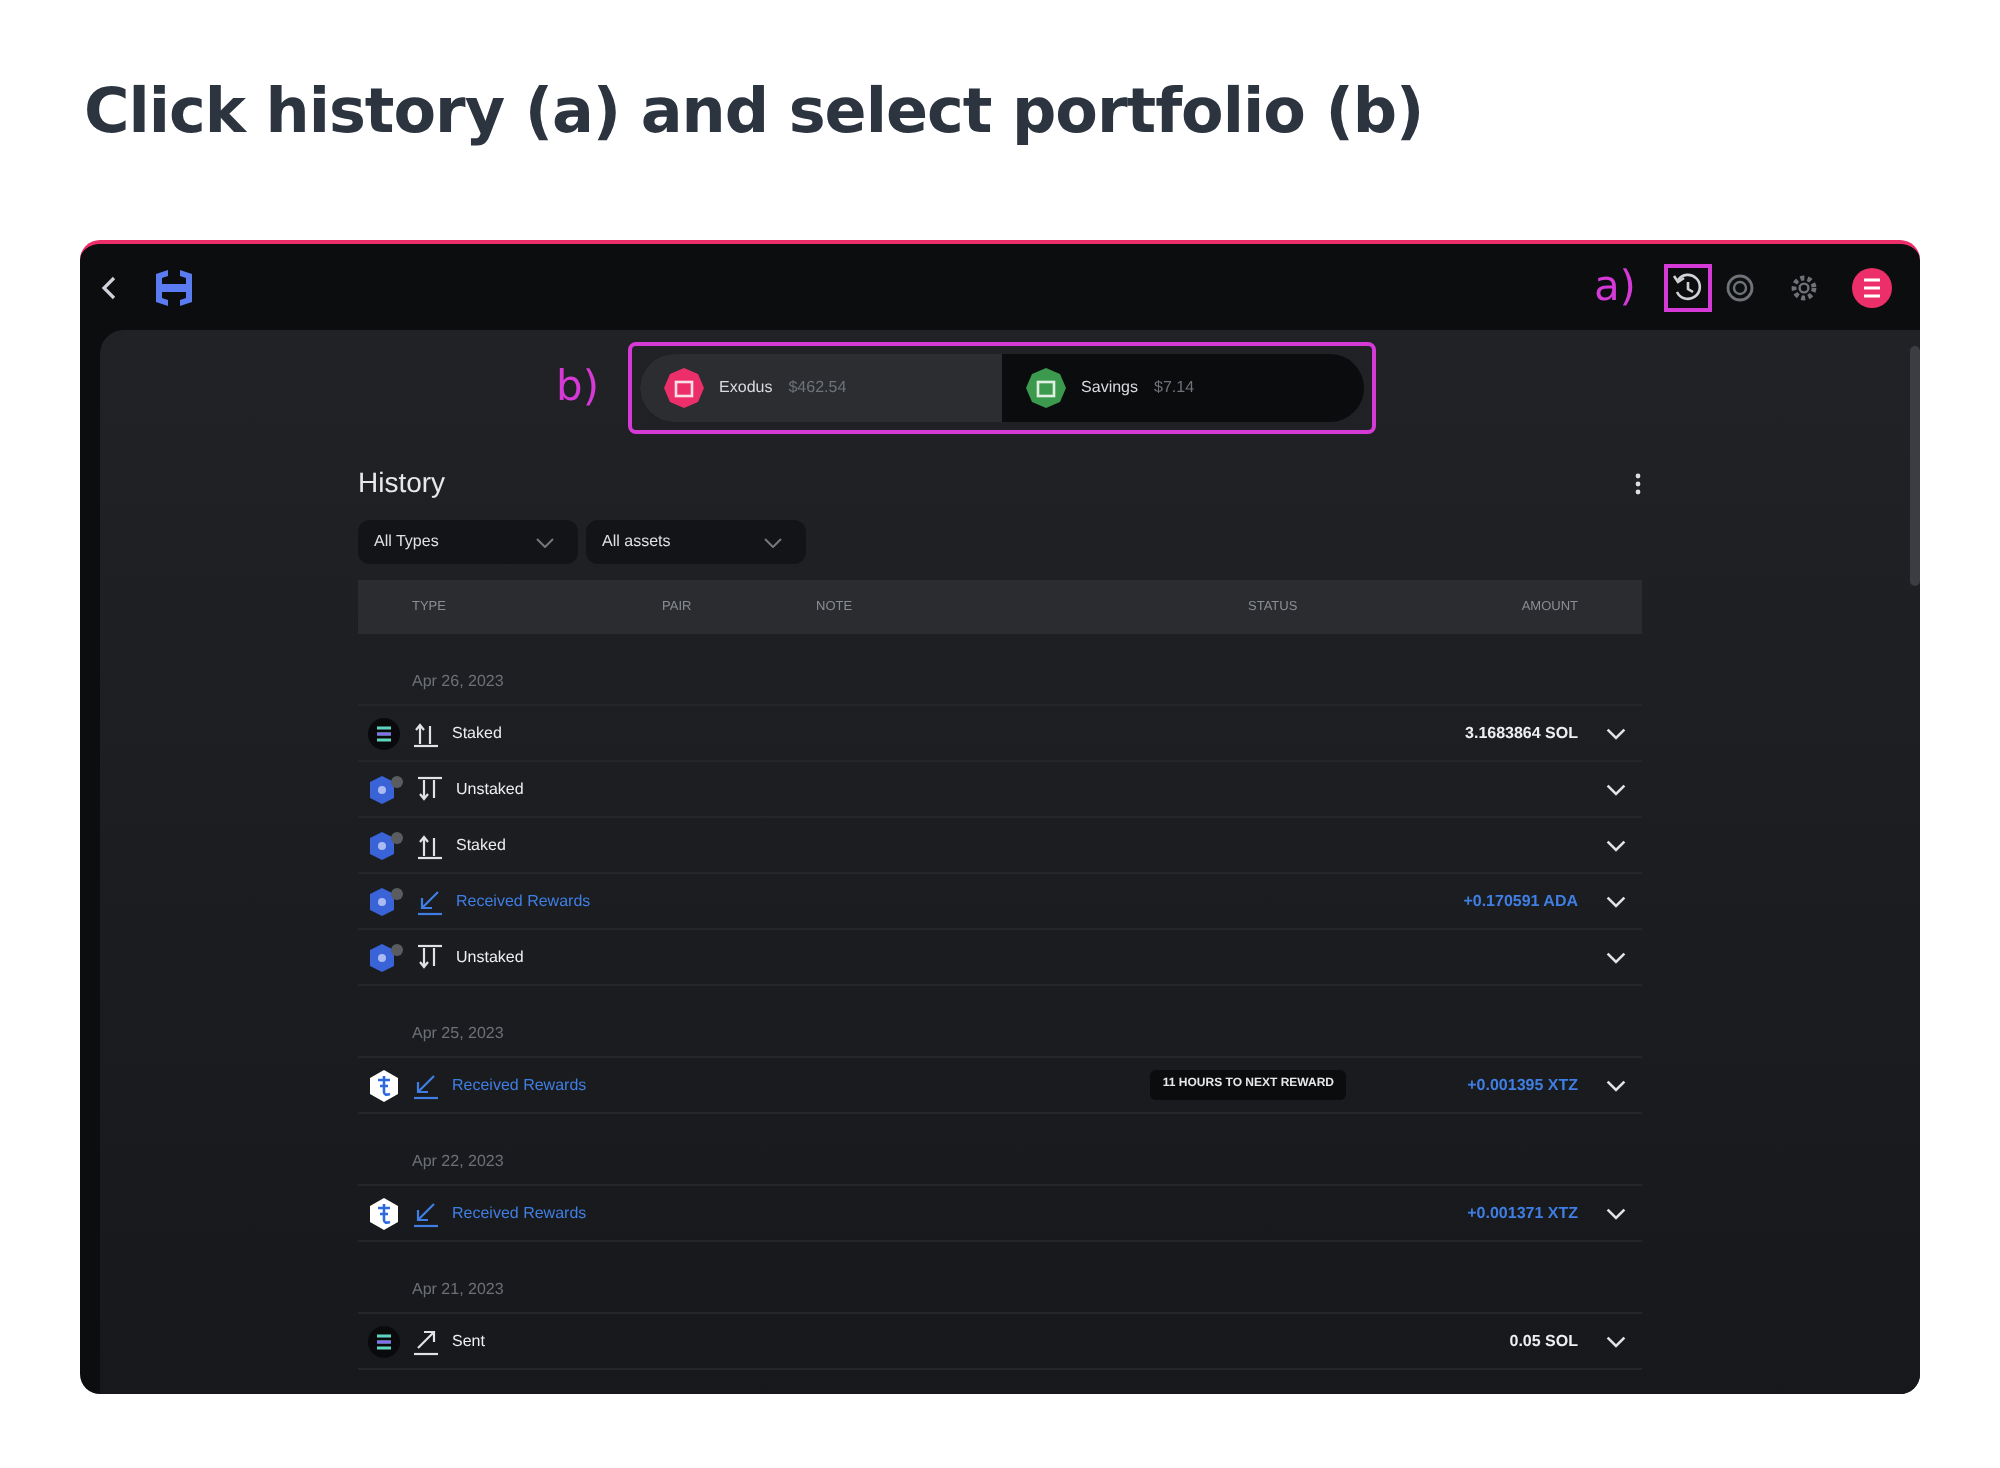 This screenshot has width=2000, height=1468. What do you see at coordinates (1804, 287) in the screenshot?
I see `settings-icon` at bounding box center [1804, 287].